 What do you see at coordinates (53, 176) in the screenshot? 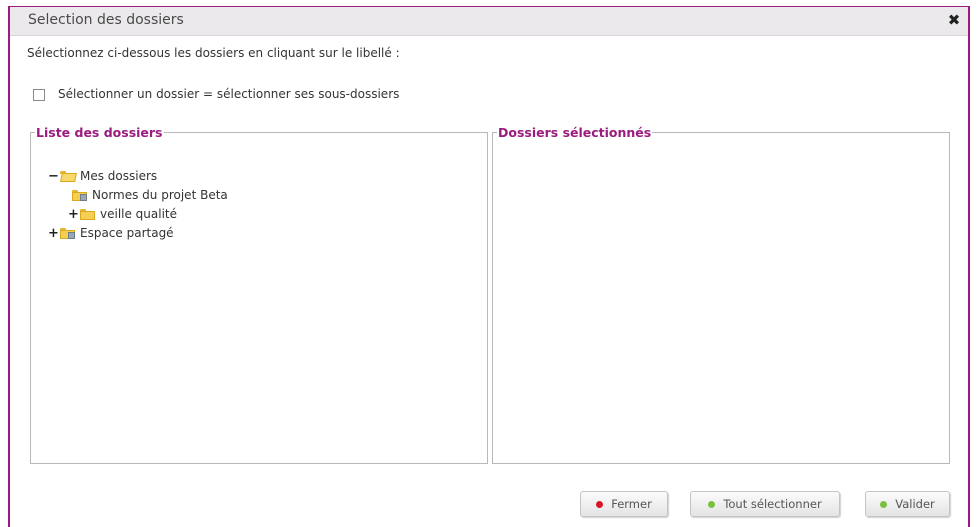
I see `collapse-toggle-icon: −` at bounding box center [53, 176].